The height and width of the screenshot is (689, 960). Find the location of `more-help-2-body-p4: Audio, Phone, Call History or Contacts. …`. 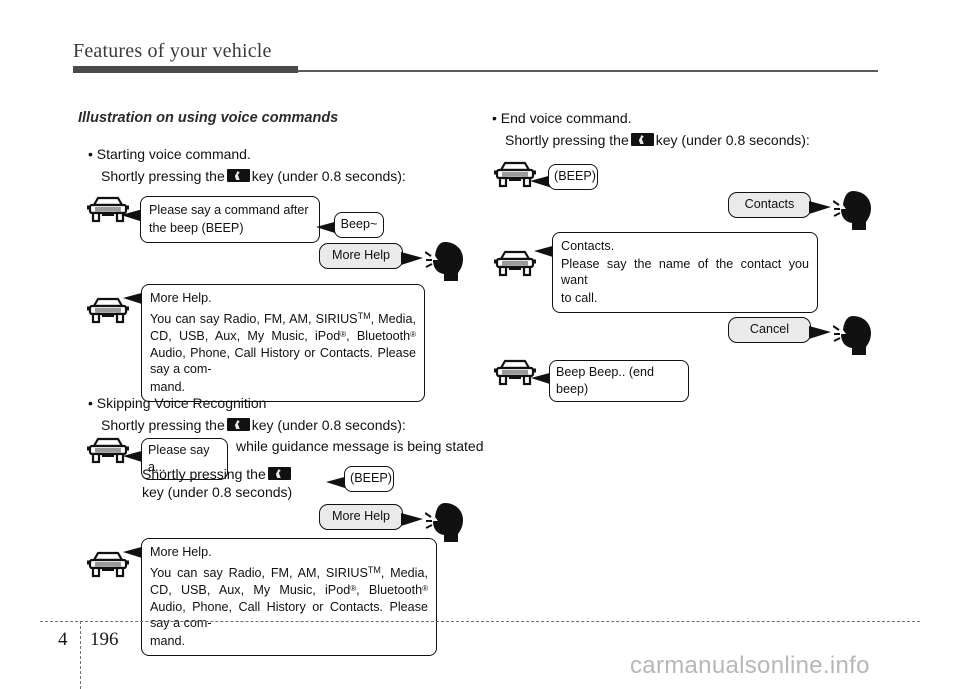

more-help-2-body-p4: Audio, Phone, Call History or Contacts. … is located at coordinates (289, 615).